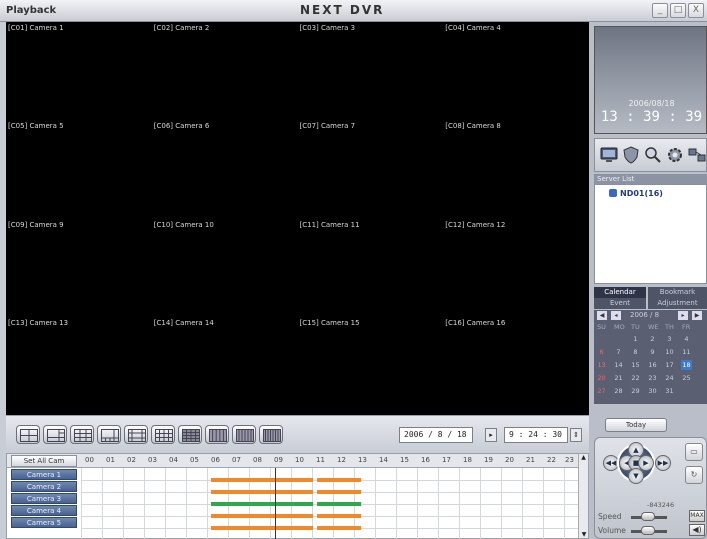 Image resolution: width=707 pixels, height=539 pixels. Describe the element at coordinates (669, 339) in the screenshot. I see `calendar-day: 3` at that location.